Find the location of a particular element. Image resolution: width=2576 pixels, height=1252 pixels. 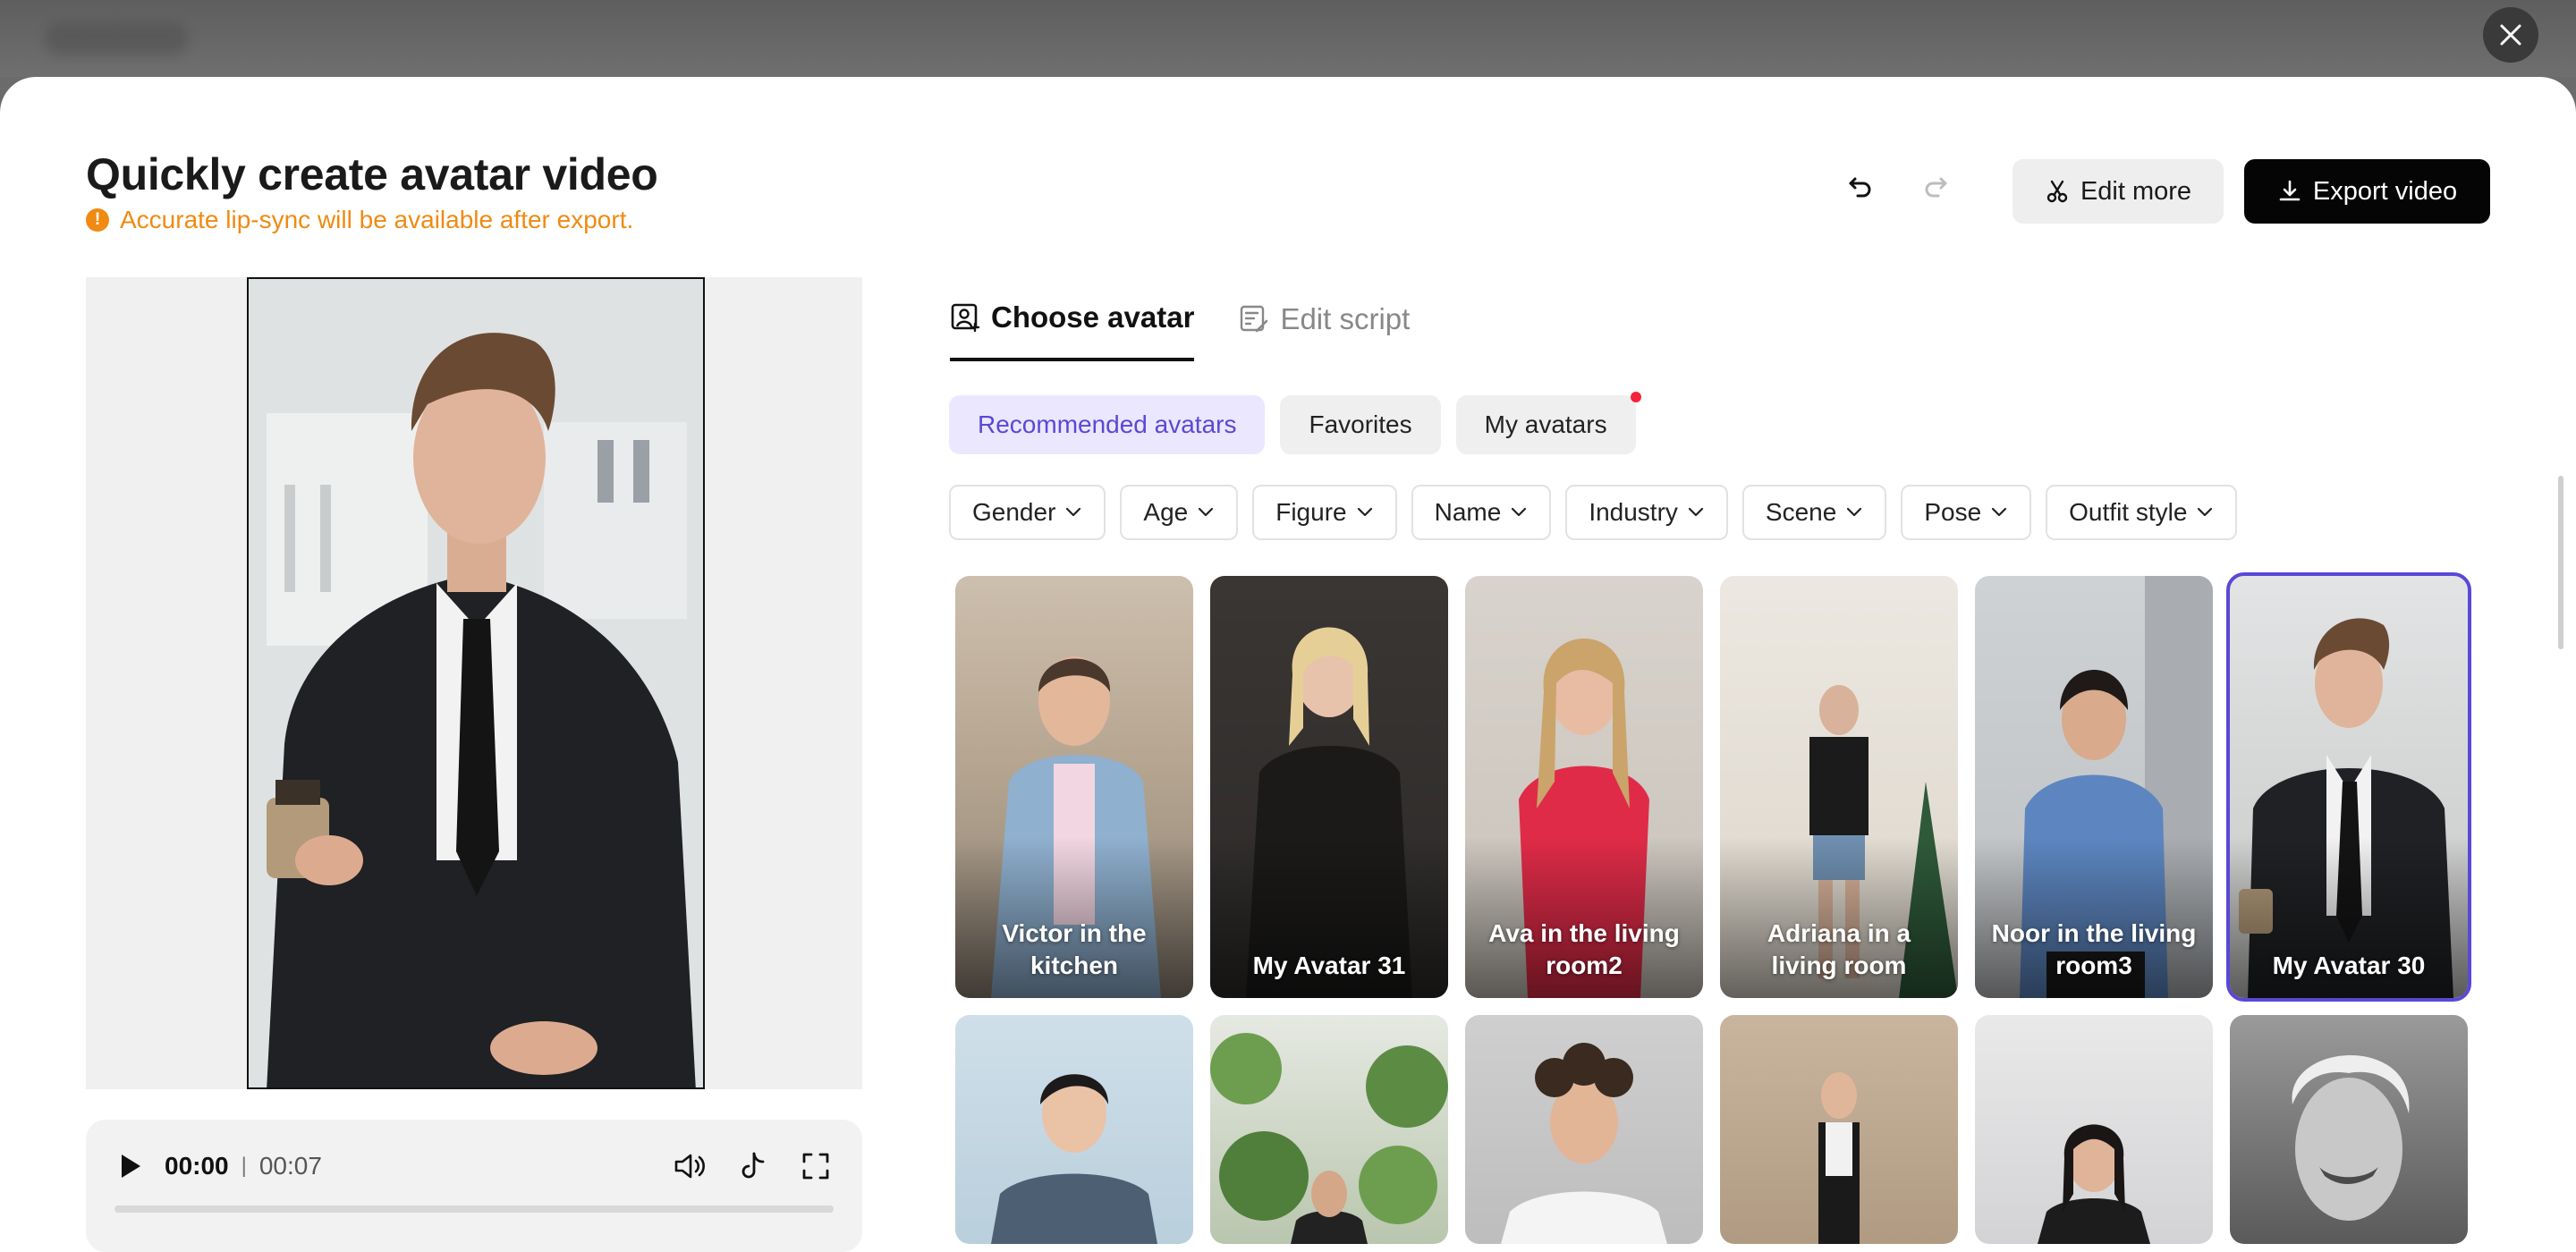

scissors-icon is located at coordinates (2057, 191).